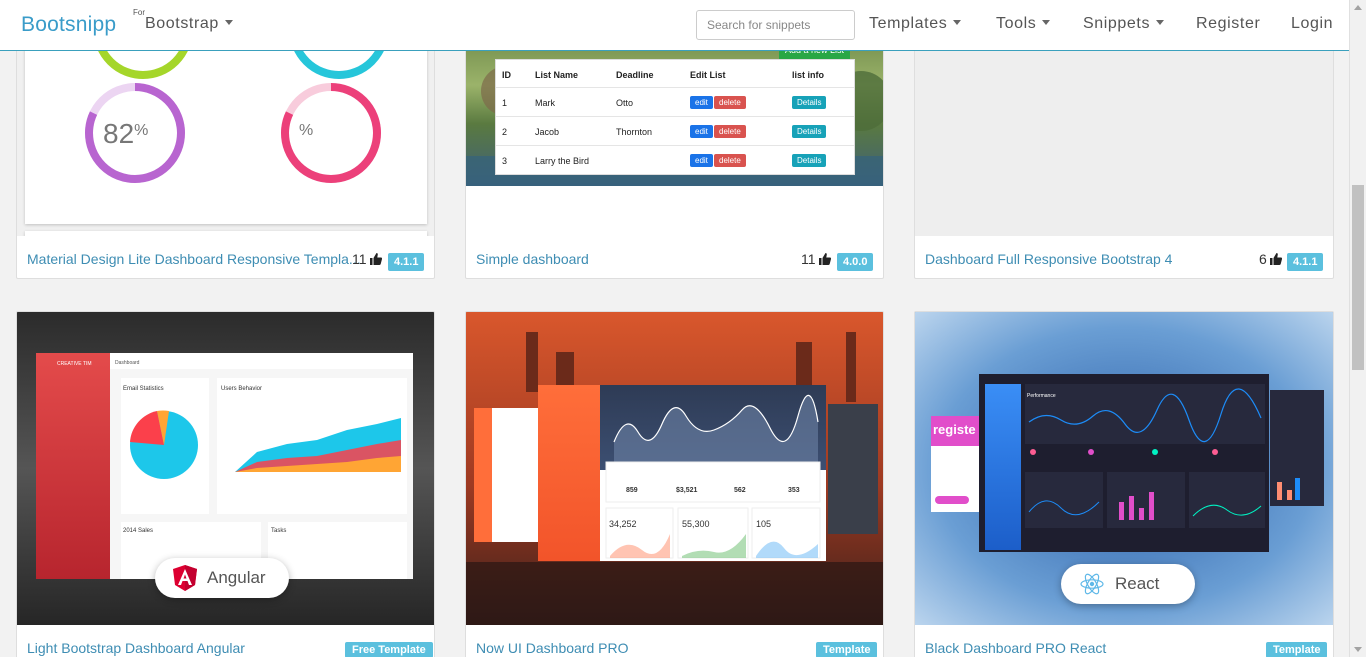 This screenshot has height=657, width=1366. I want to click on framework-dropdown-label: Bootstrap, so click(182, 23).